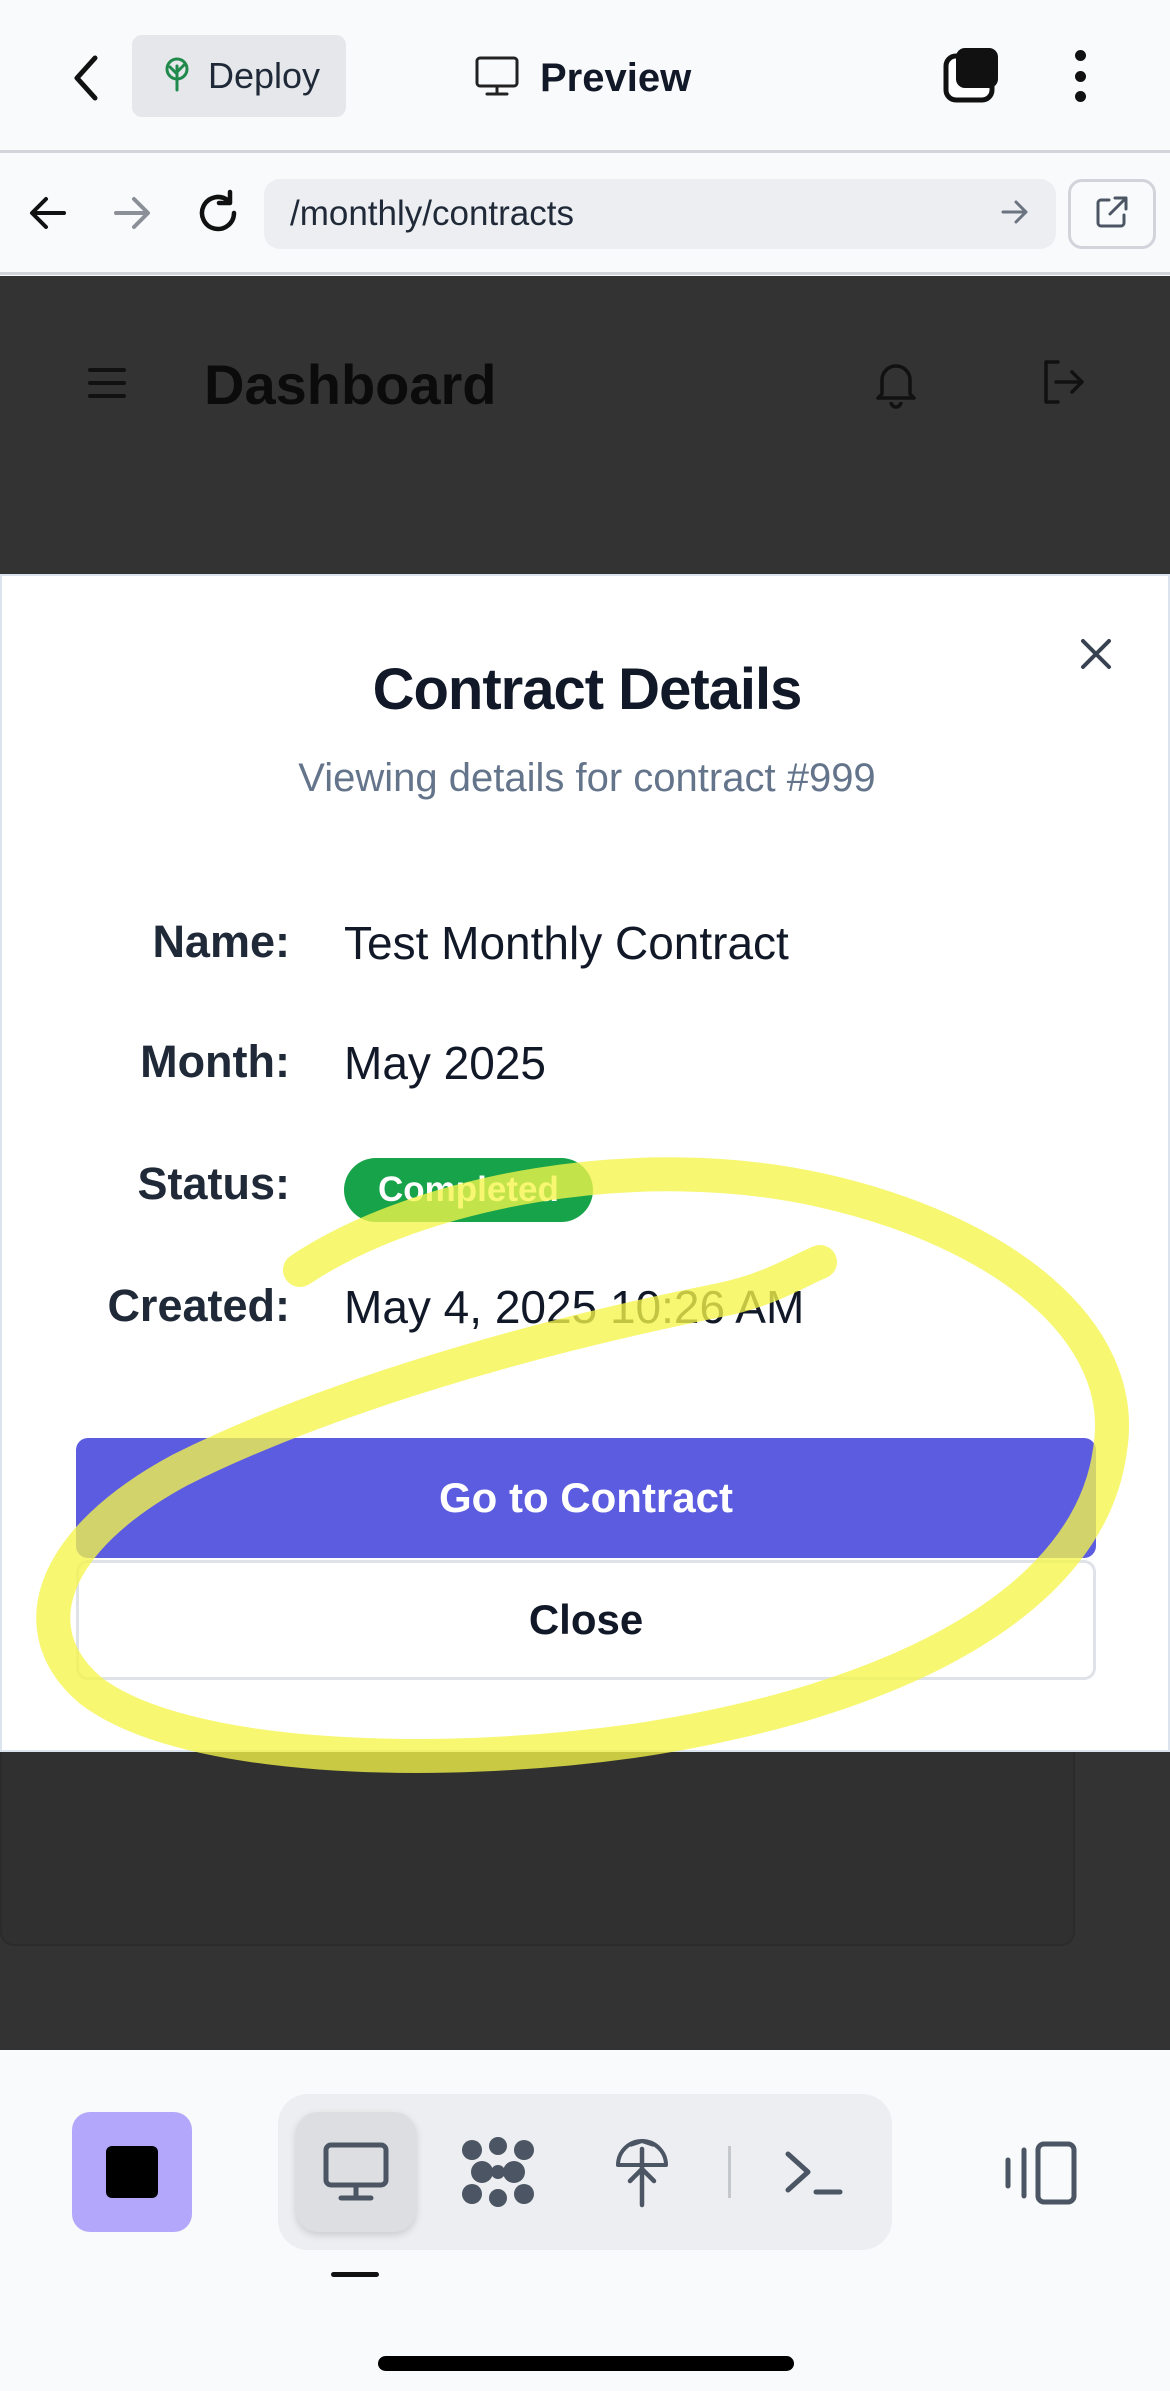  I want to click on open-external-button, so click(1112, 214).